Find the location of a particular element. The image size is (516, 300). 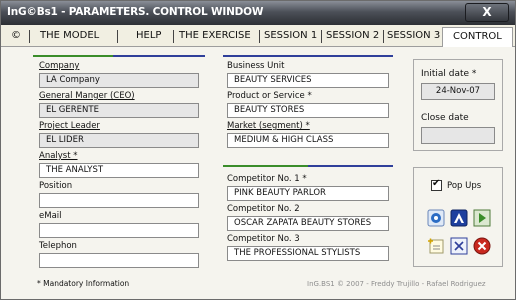

next-button is located at coordinates (482, 218).